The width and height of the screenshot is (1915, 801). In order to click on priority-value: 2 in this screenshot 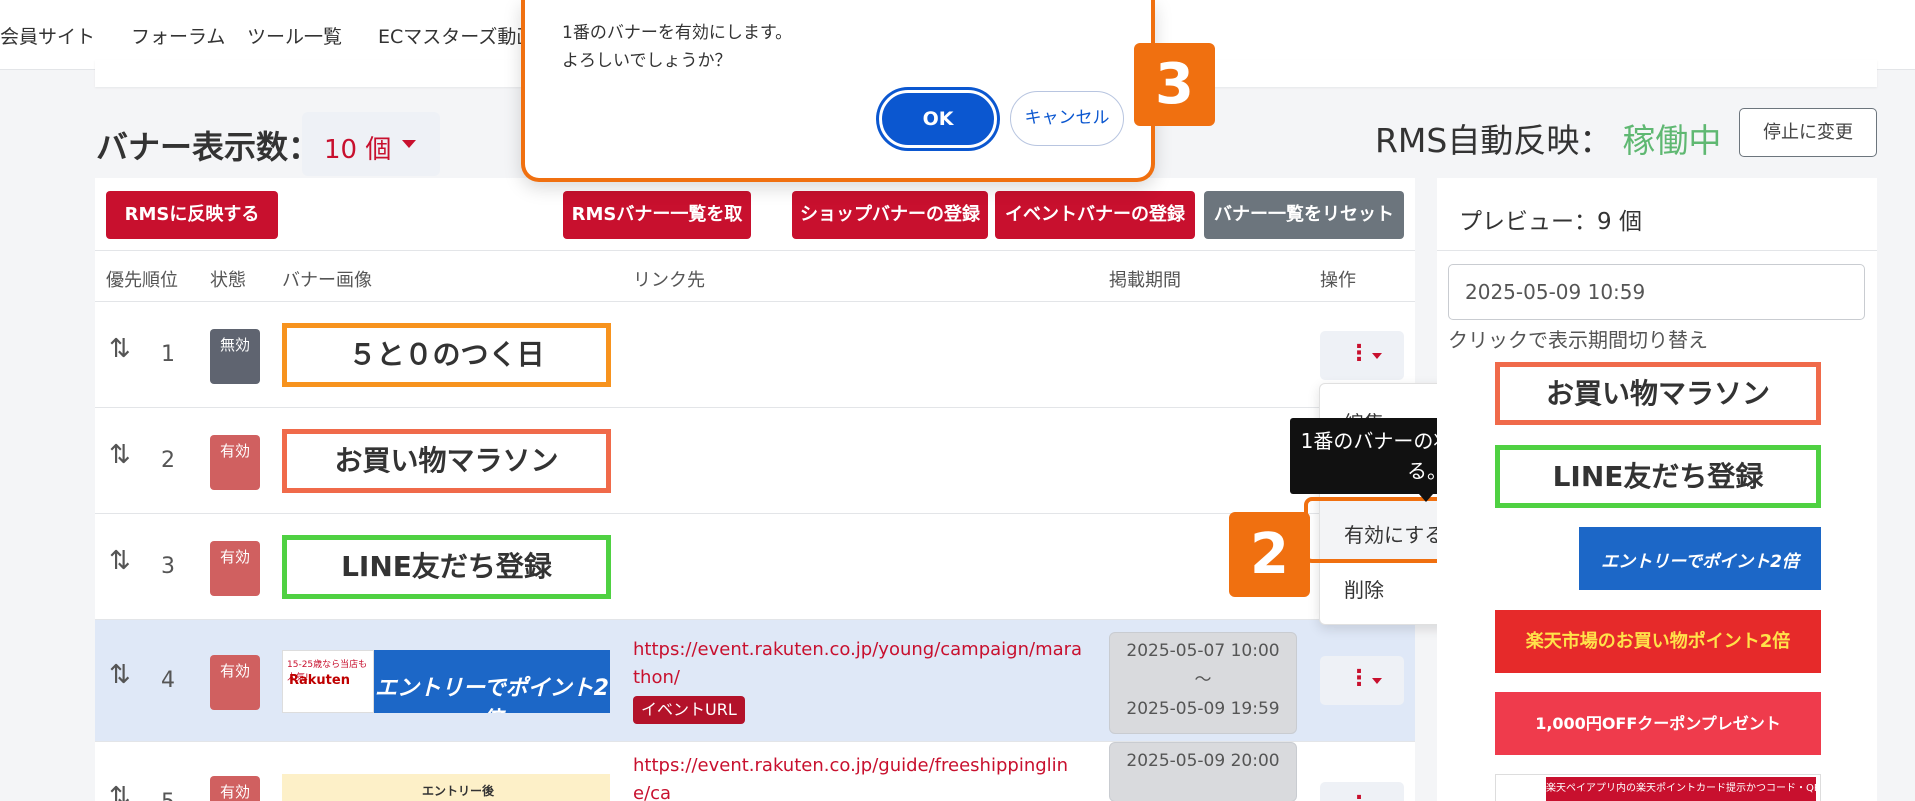, I will do `click(168, 460)`.